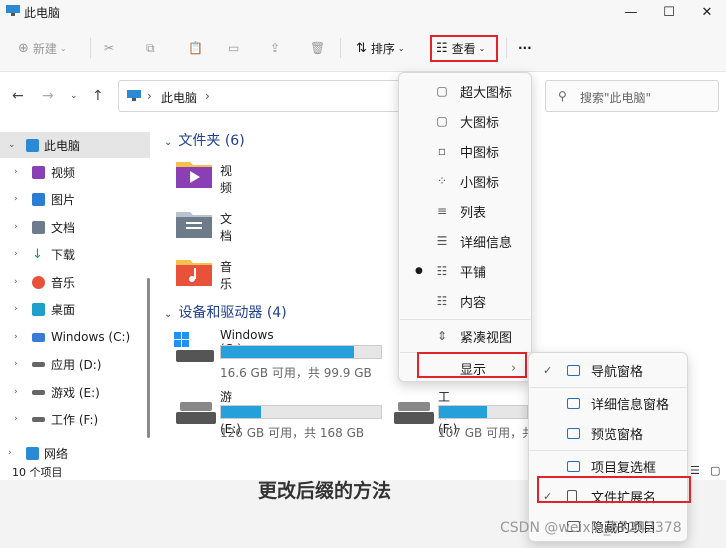 This screenshot has height=548, width=726. What do you see at coordinates (466, 336) in the screenshot?
I see `menu-item-compact-view: ⇕ 紧凑视图` at bounding box center [466, 336].